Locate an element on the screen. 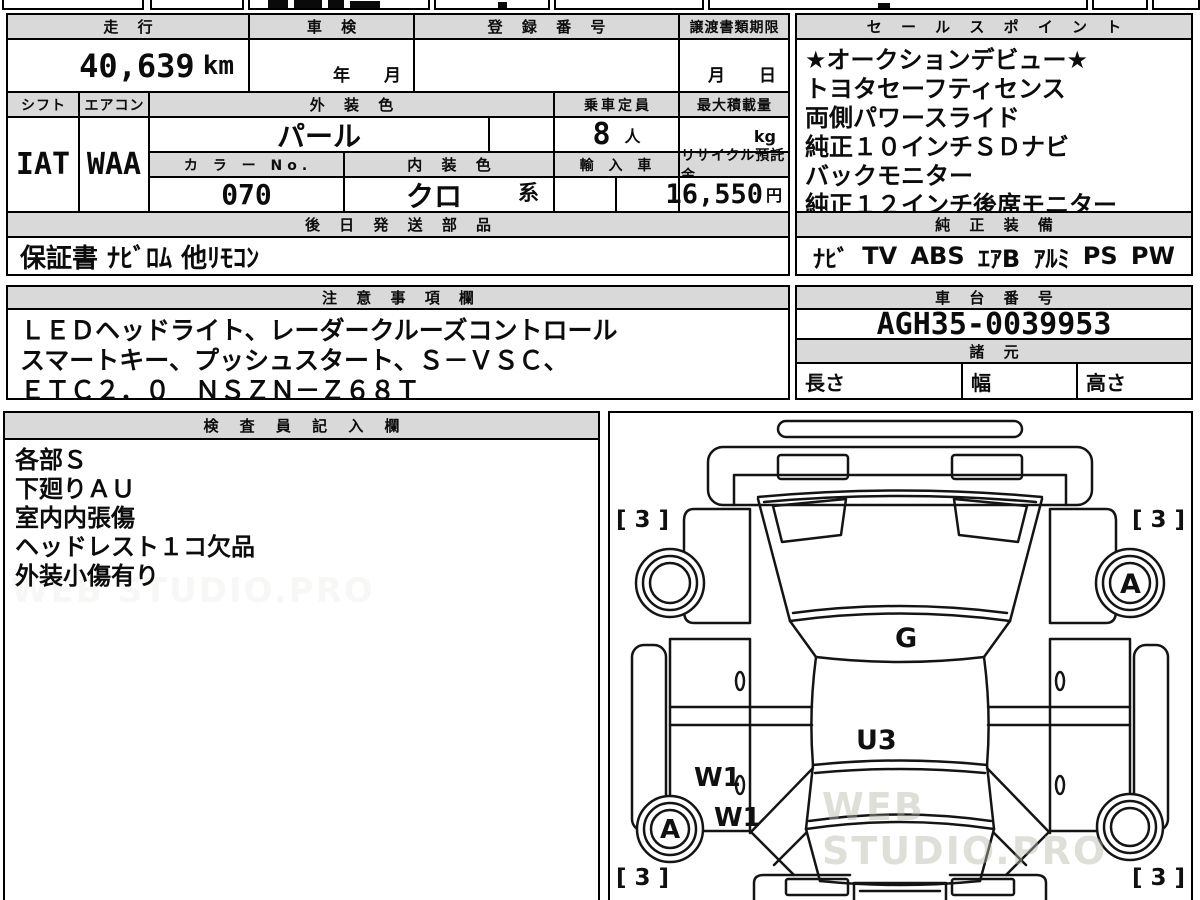 Image resolution: width=1200 pixels, height=900 pixels. inspection-mark-roof-center: U3 is located at coordinates (876, 740).